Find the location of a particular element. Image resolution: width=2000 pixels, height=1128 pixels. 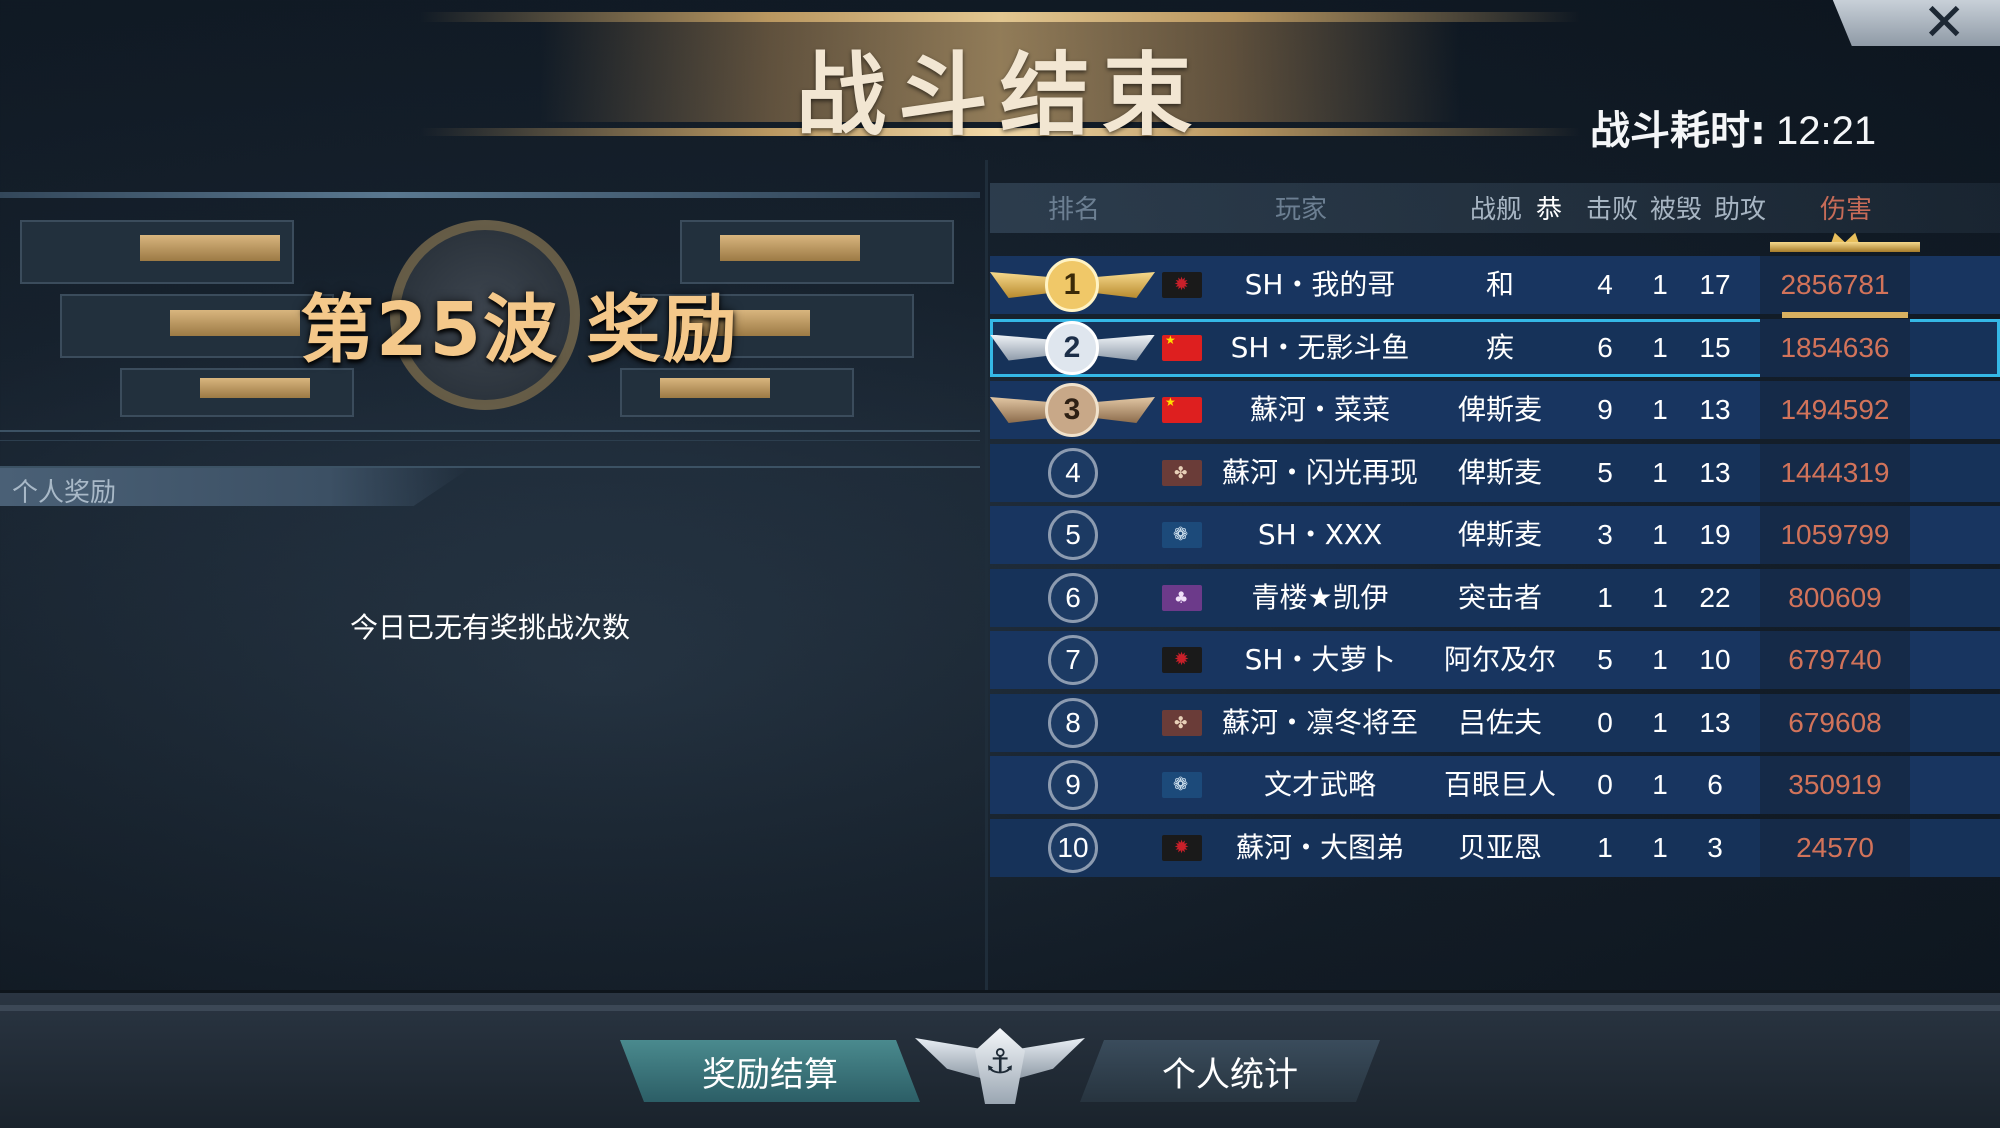

ship-name: 疾 is located at coordinates (1499, 347).